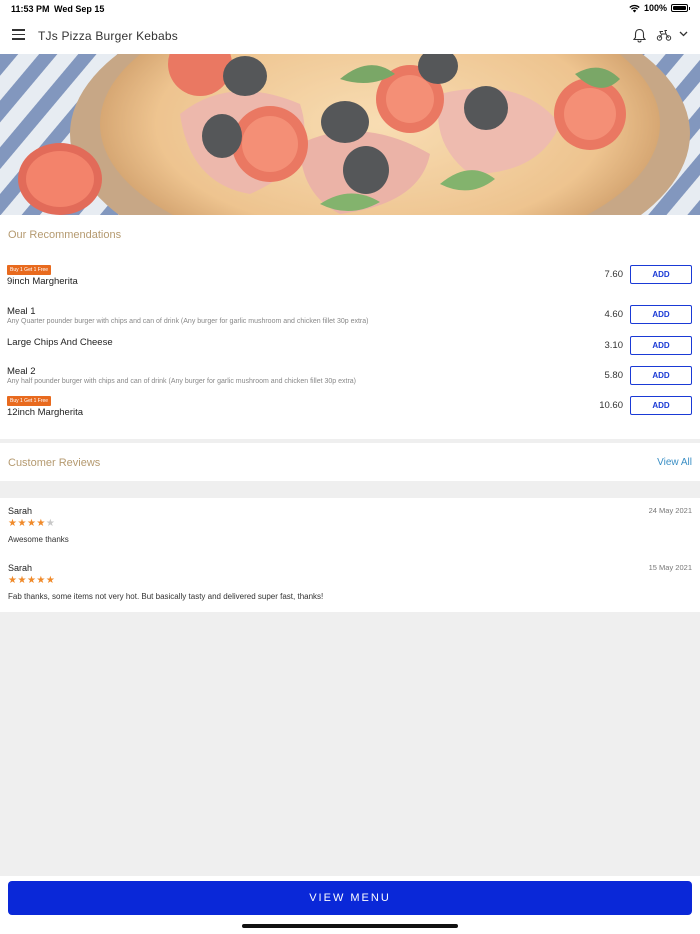 The width and height of the screenshot is (700, 934). I want to click on item-price: 4.60, so click(614, 314).